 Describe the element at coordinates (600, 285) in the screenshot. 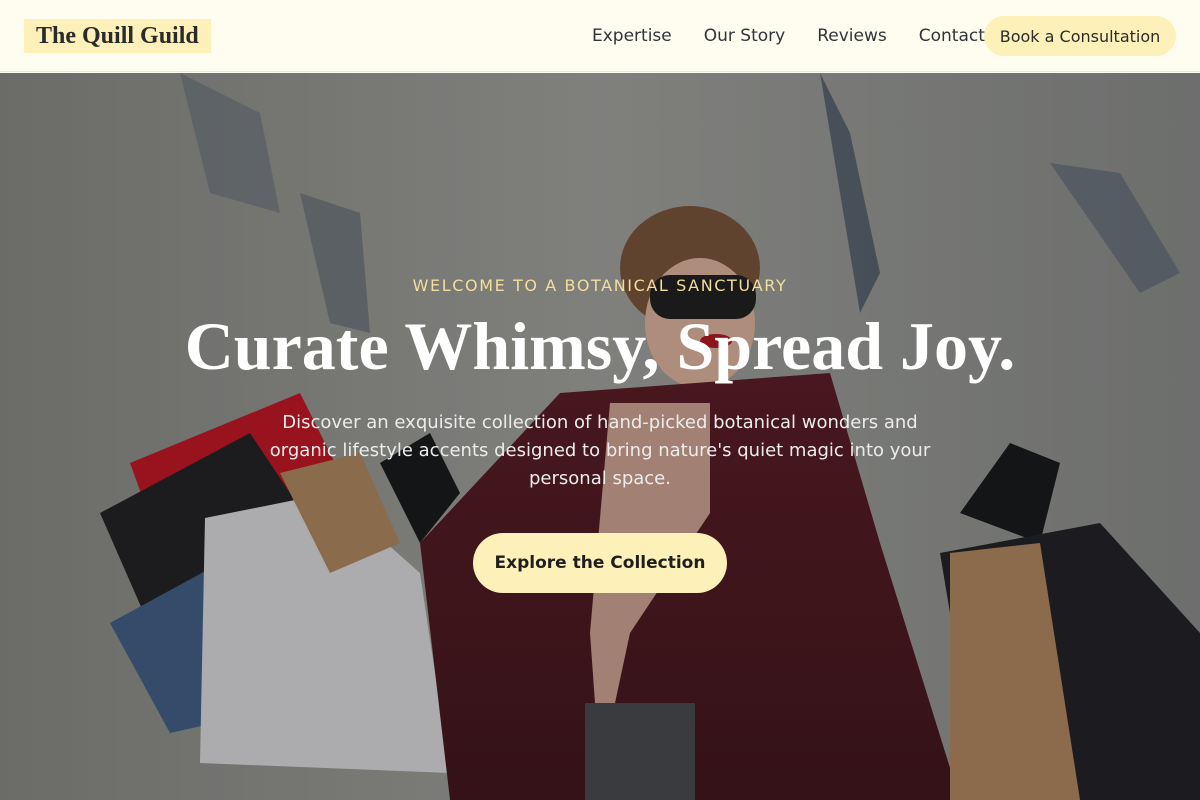

I see `hero-eyebrow: WELCOME TO A BOTANICAL SANCTUARY` at that location.